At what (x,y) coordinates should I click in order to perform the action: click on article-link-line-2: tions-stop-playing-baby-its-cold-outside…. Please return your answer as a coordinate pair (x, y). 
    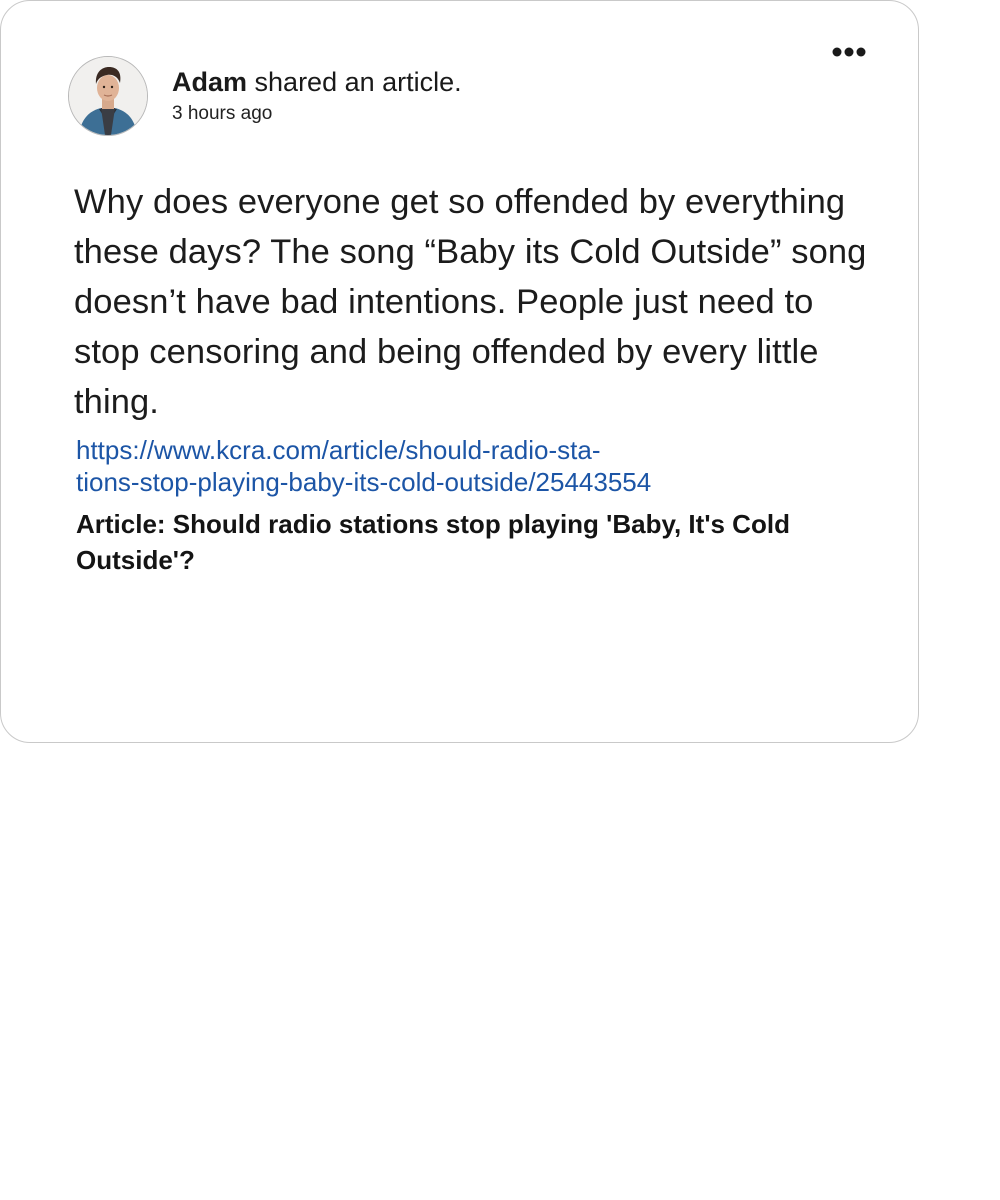
    Looking at the image, I should click on (364, 482).